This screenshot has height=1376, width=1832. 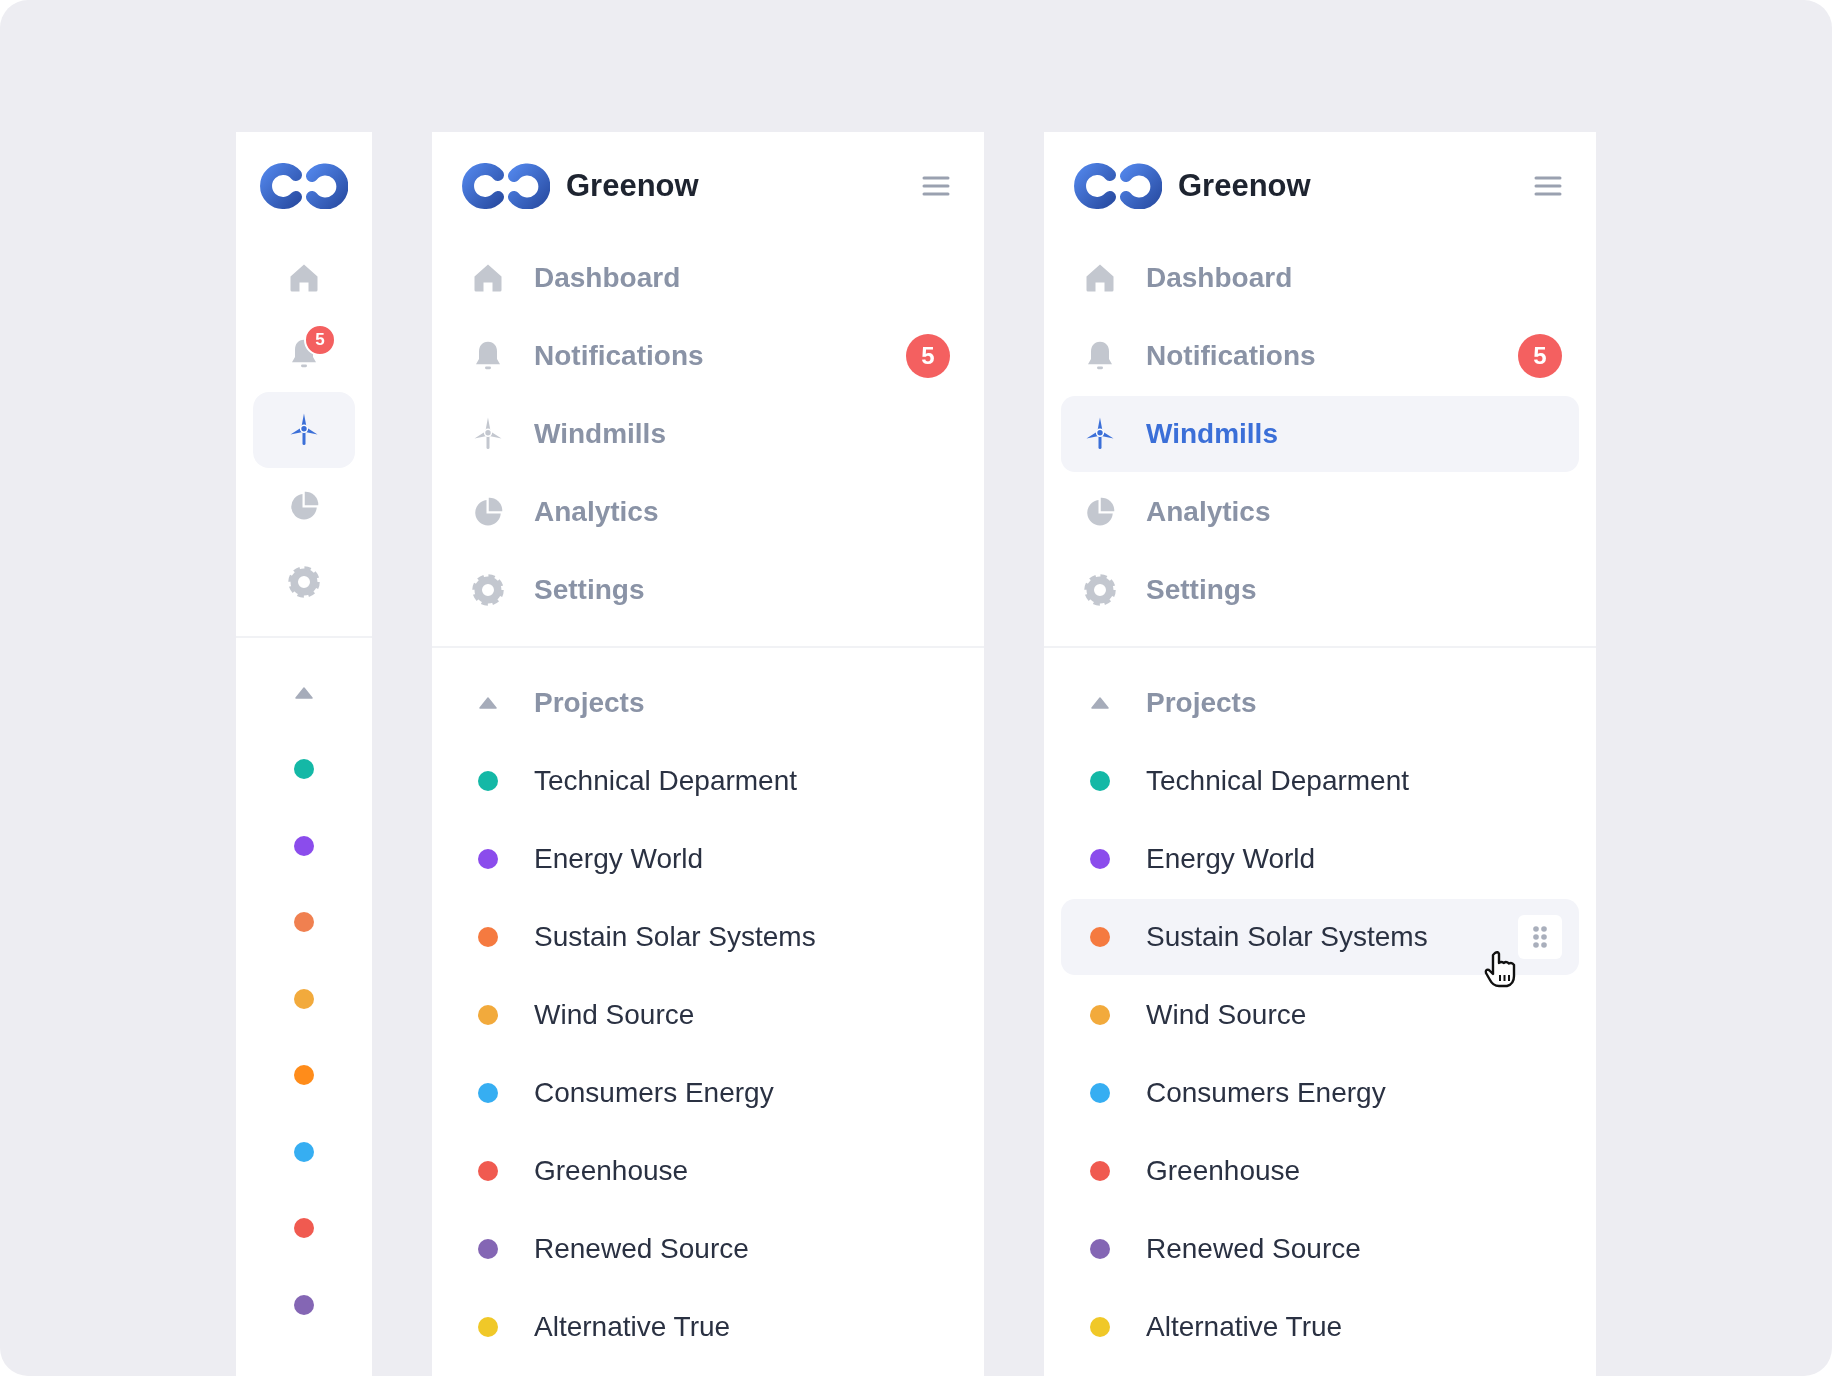 I want to click on nav-item, so click(x=304, y=430).